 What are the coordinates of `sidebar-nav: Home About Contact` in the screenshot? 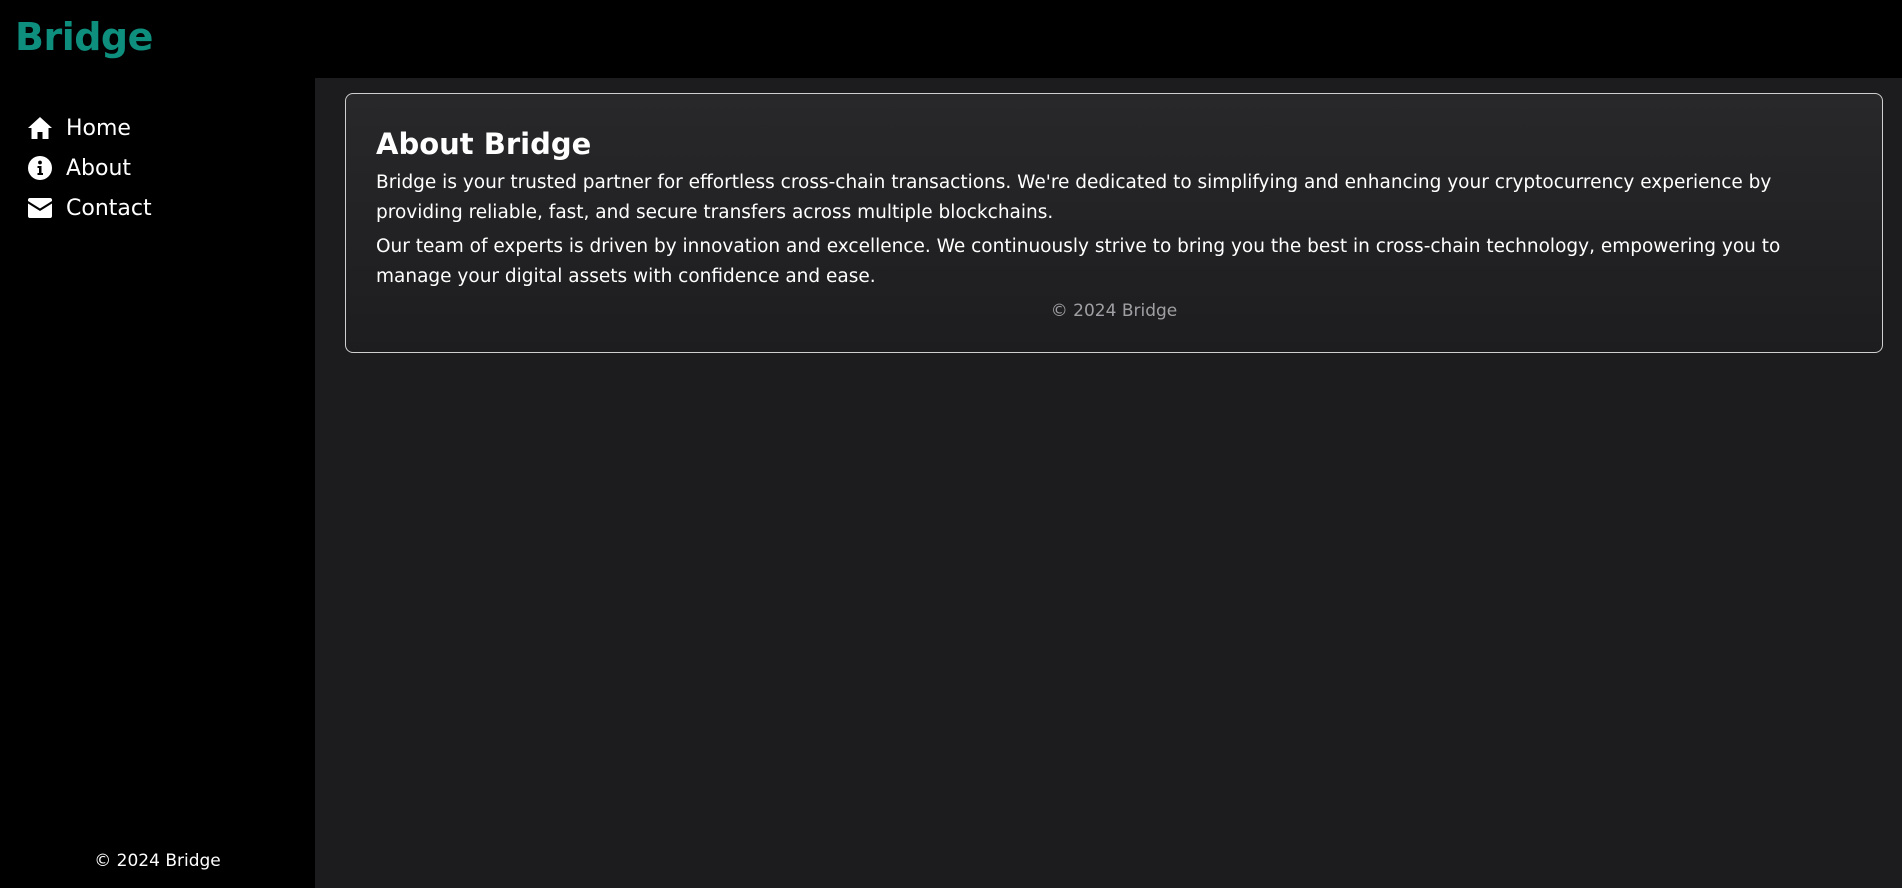 It's located at (89, 168).